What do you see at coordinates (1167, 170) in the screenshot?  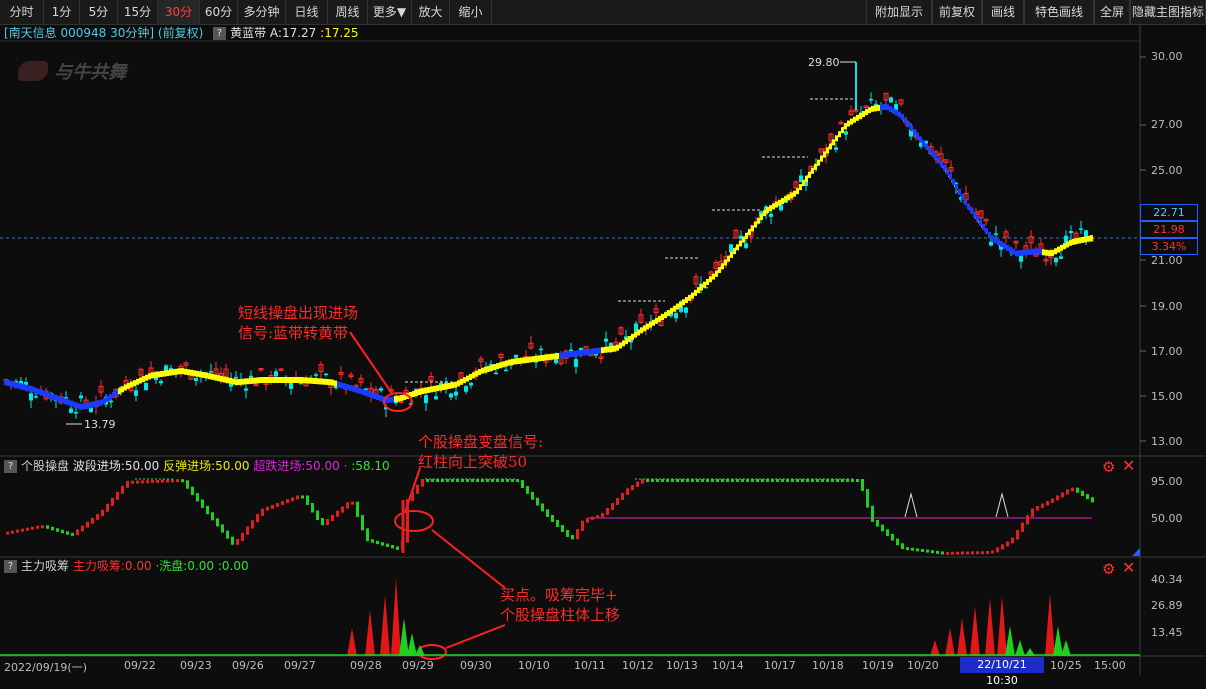 I see `y-tick: 25.00` at bounding box center [1167, 170].